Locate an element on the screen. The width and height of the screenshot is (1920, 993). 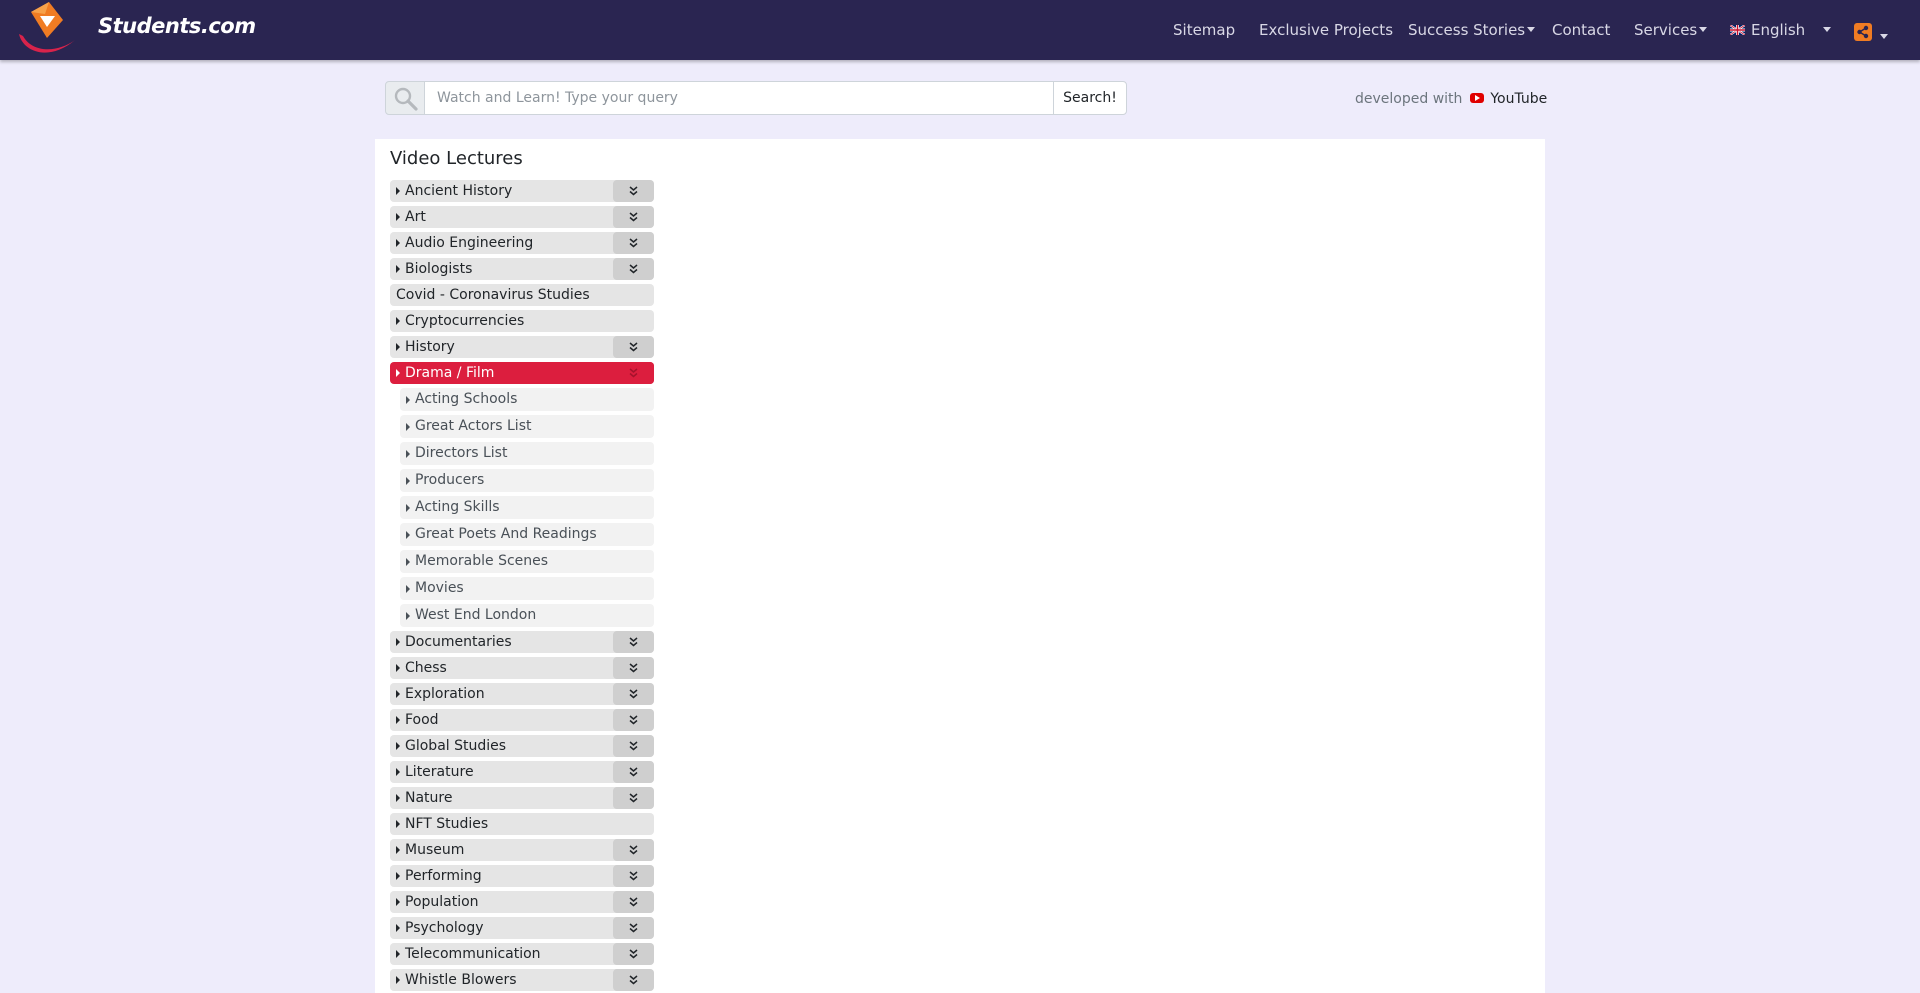
category-label: Ancient History is located at coordinates (459, 191).